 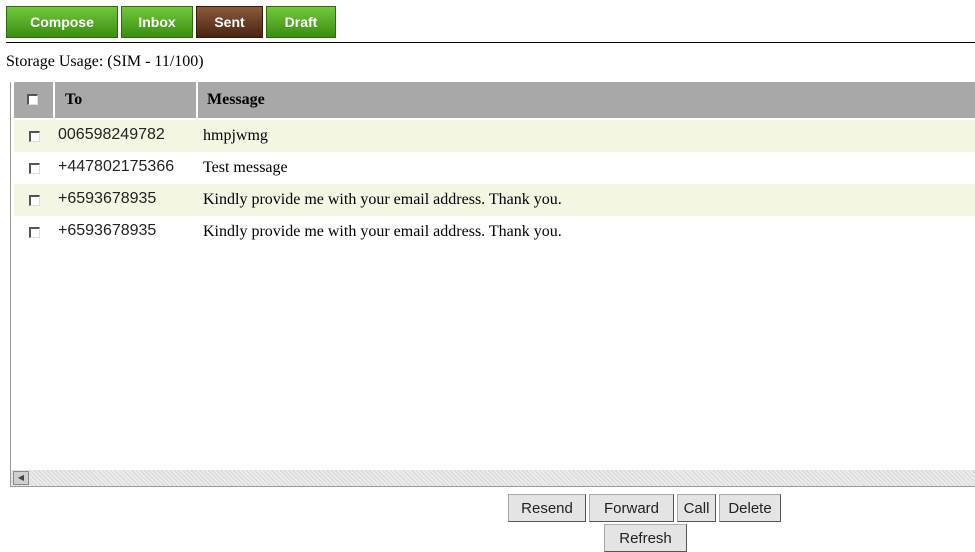 I want to click on column-header-message: Message, so click(x=587, y=100).